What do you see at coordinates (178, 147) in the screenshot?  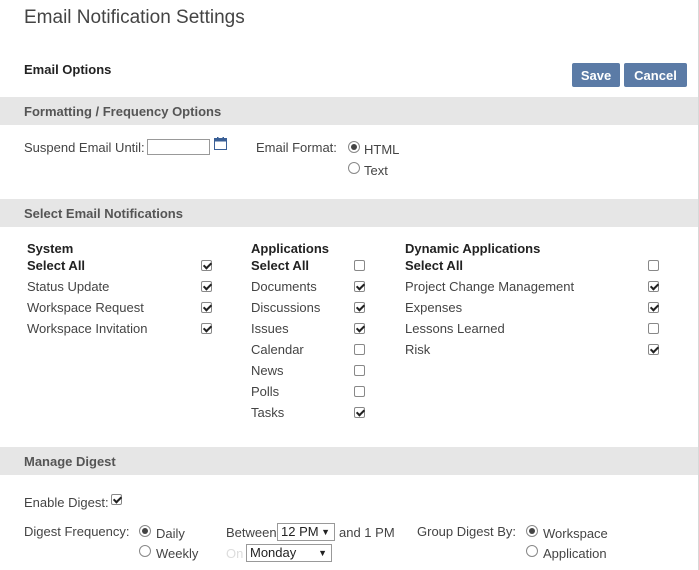 I see `suspend-date-input` at bounding box center [178, 147].